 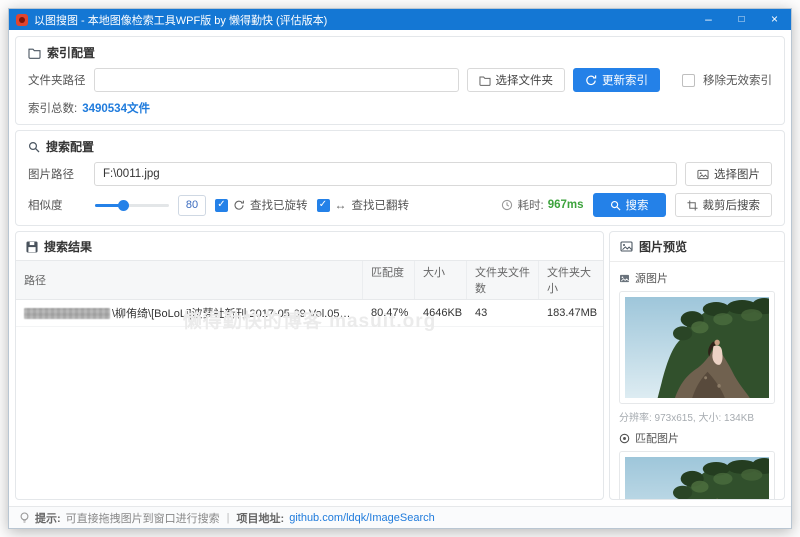 I want to click on cell-folder-count: 43, so click(x=481, y=313).